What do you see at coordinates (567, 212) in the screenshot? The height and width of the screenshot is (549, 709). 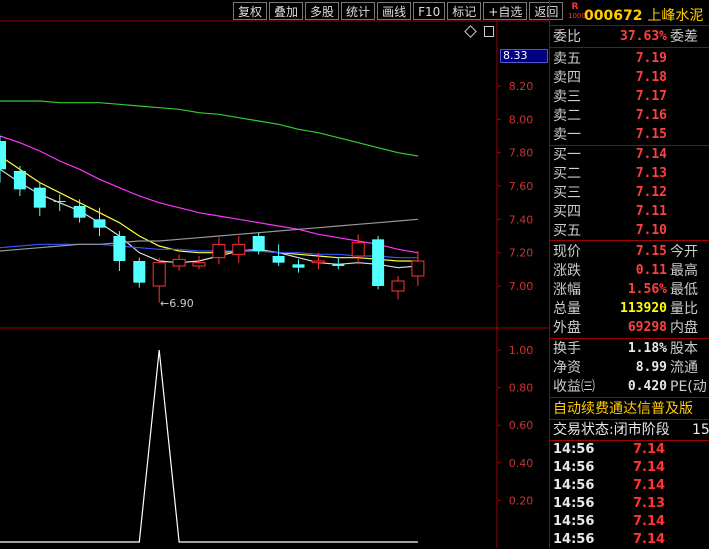 I see `buy-row-4-label: 买四` at bounding box center [567, 212].